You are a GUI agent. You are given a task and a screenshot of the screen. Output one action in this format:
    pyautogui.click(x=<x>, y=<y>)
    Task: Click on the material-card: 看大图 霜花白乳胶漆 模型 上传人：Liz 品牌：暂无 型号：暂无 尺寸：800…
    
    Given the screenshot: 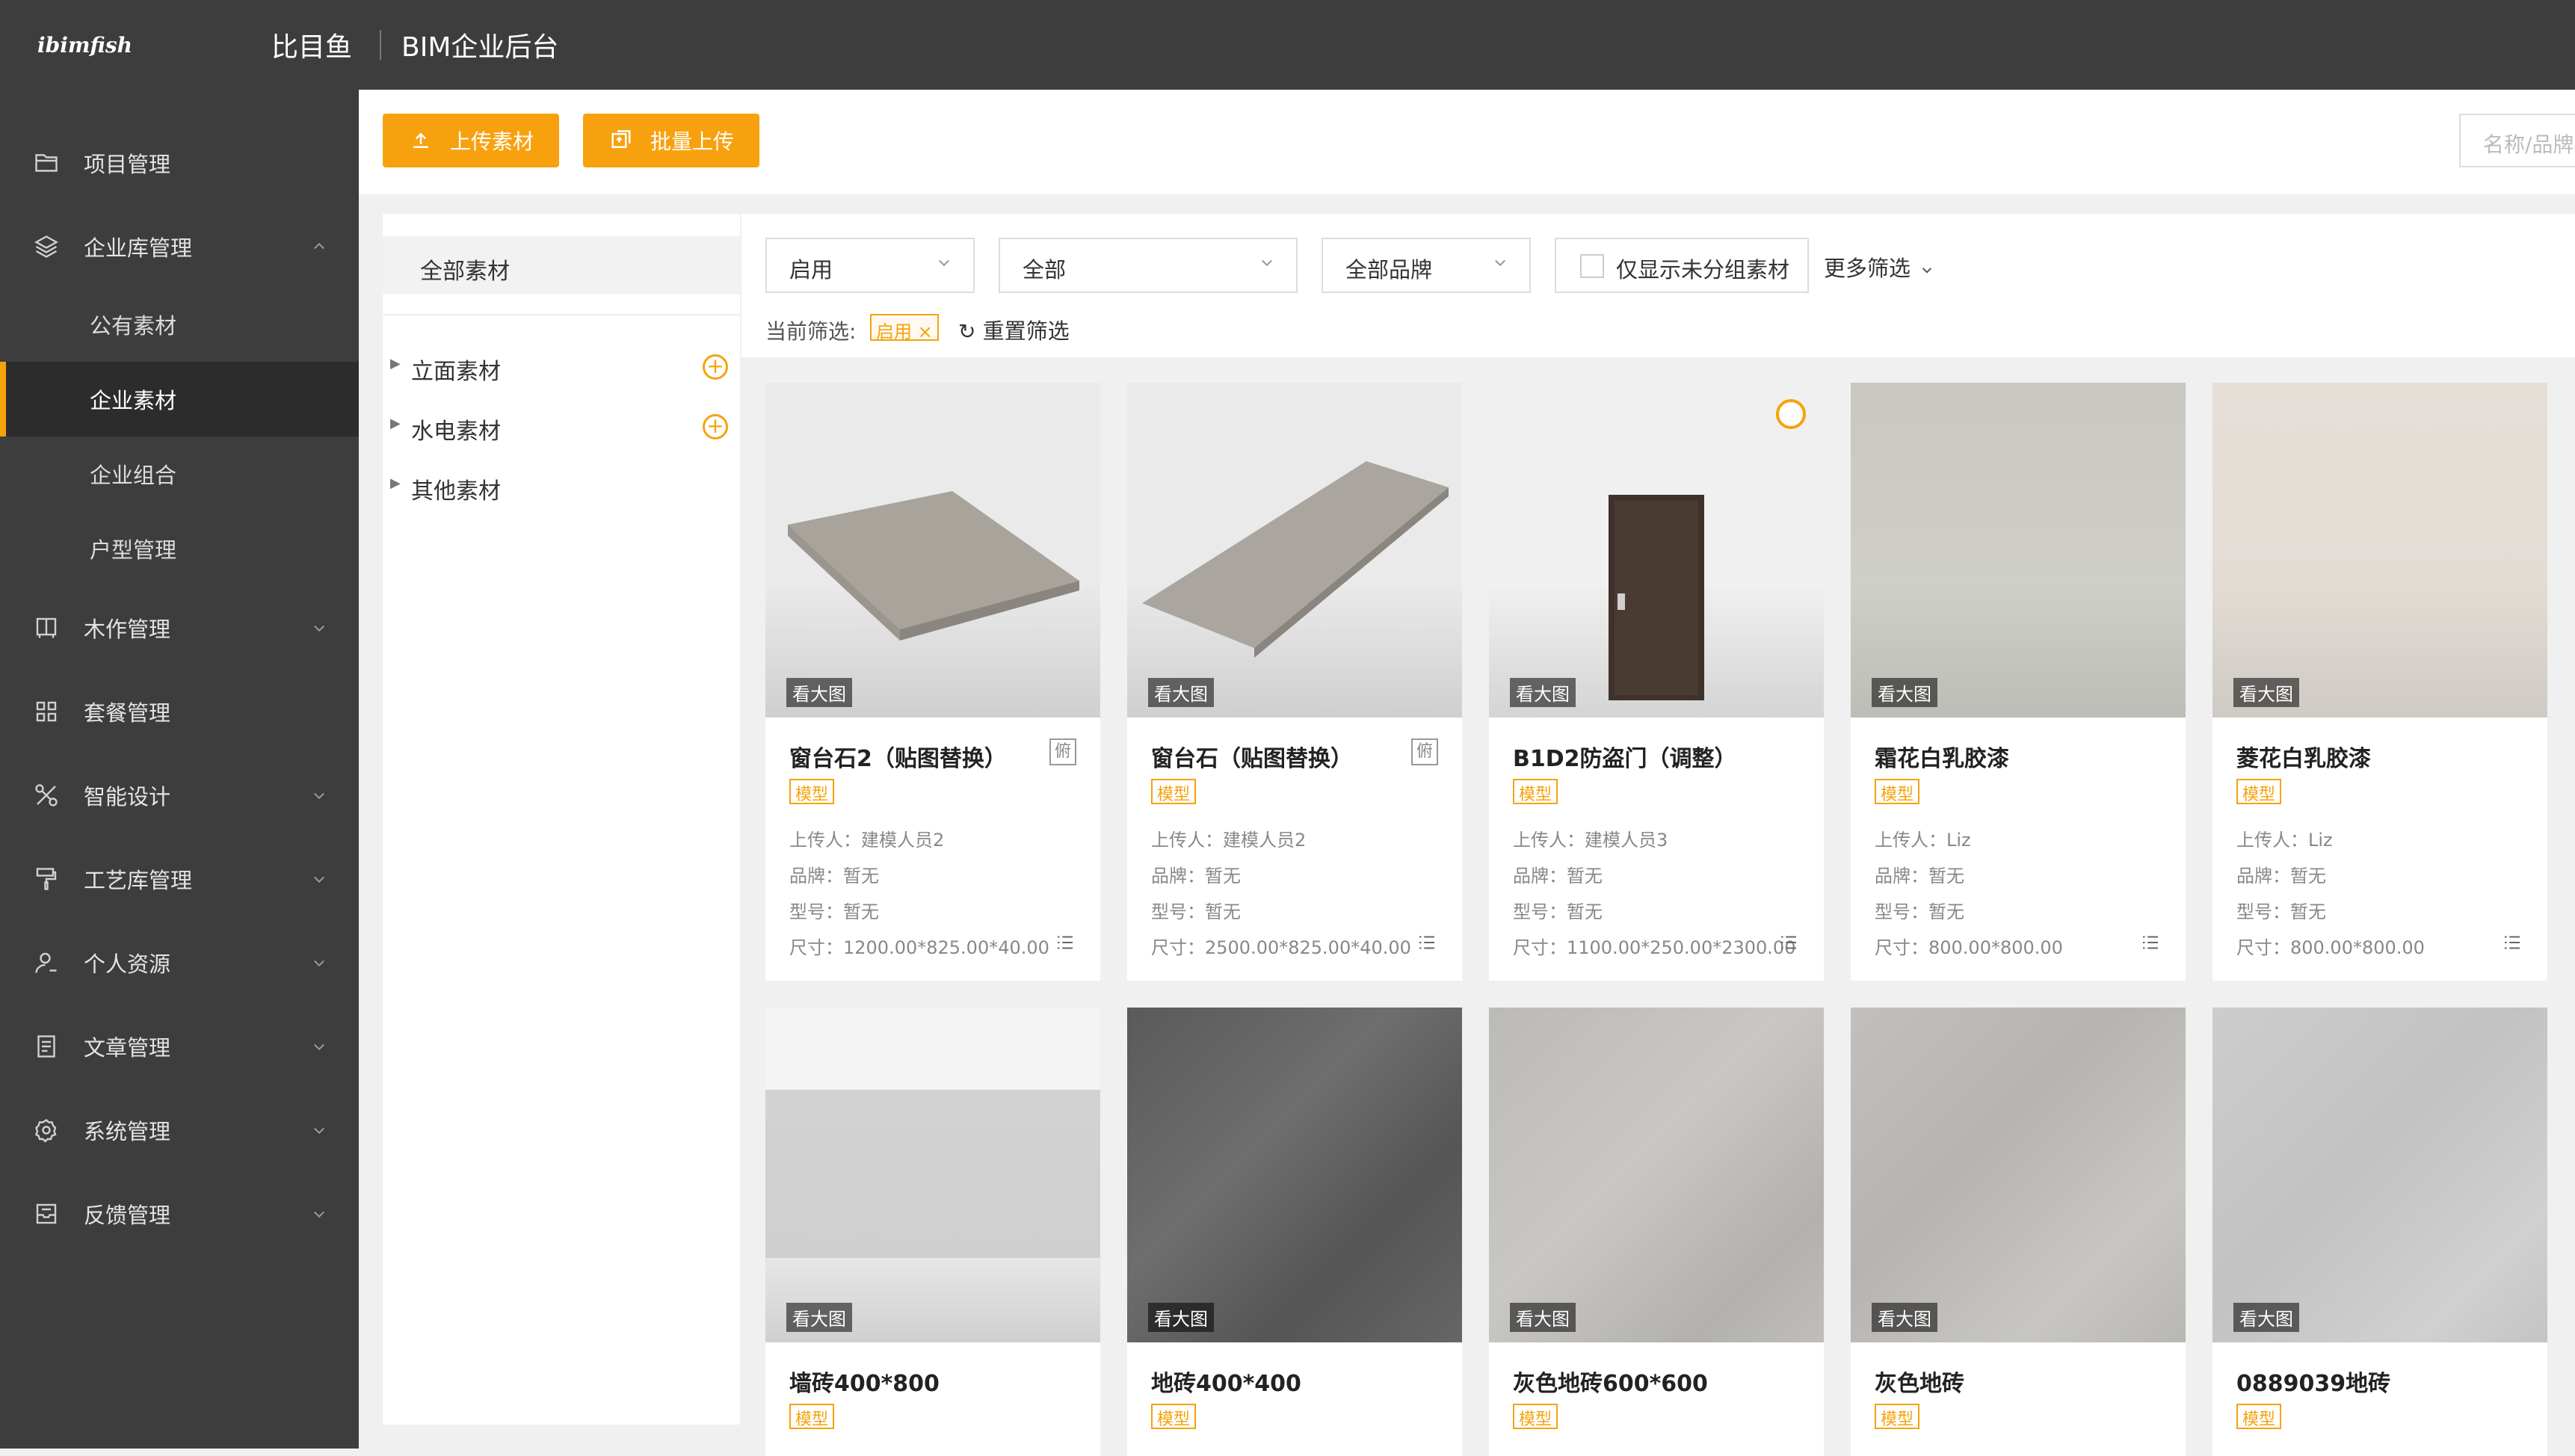 What is the action you would take?
    pyautogui.click(x=2019, y=682)
    